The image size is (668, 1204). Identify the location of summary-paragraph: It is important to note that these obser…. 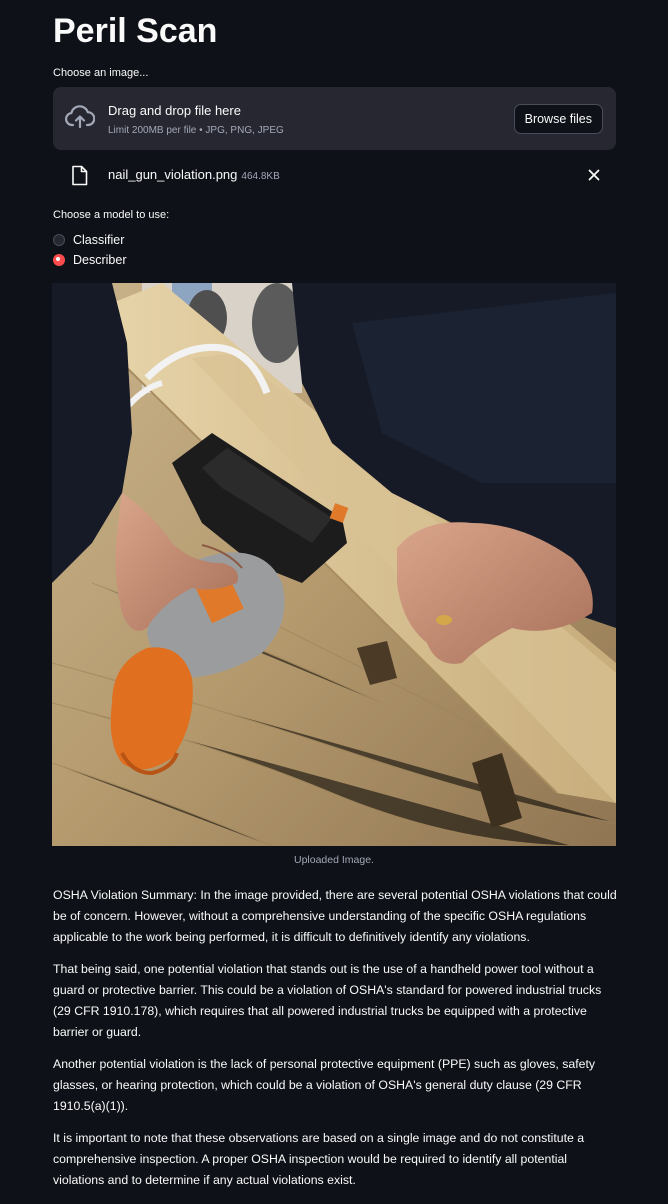
(319, 1159).